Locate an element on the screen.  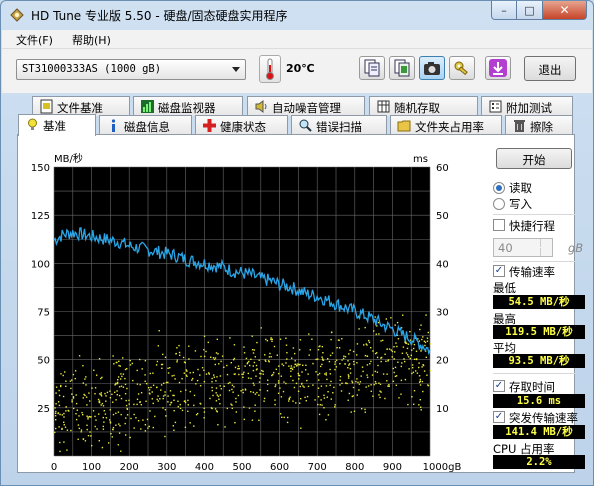
tab-error-scan: 错误扫描 is located at coordinates (339, 125).